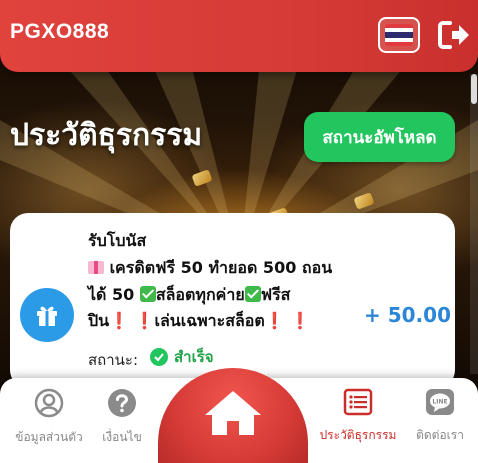 This screenshot has width=478, height=463. What do you see at coordinates (474, 224) in the screenshot?
I see `scrollbar` at bounding box center [474, 224].